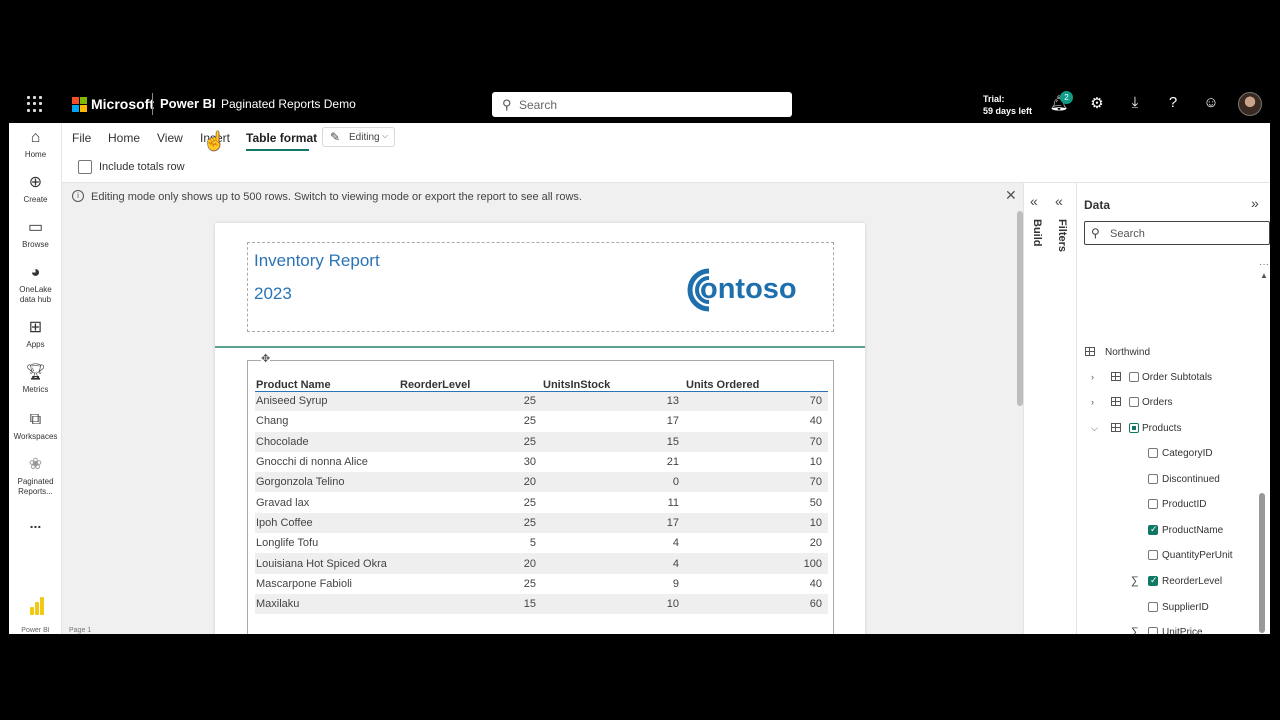 The width and height of the screenshot is (1280, 720). Describe the element at coordinates (541, 502) in the screenshot. I see `table-row: Gravad lax 25 11 50` at that location.